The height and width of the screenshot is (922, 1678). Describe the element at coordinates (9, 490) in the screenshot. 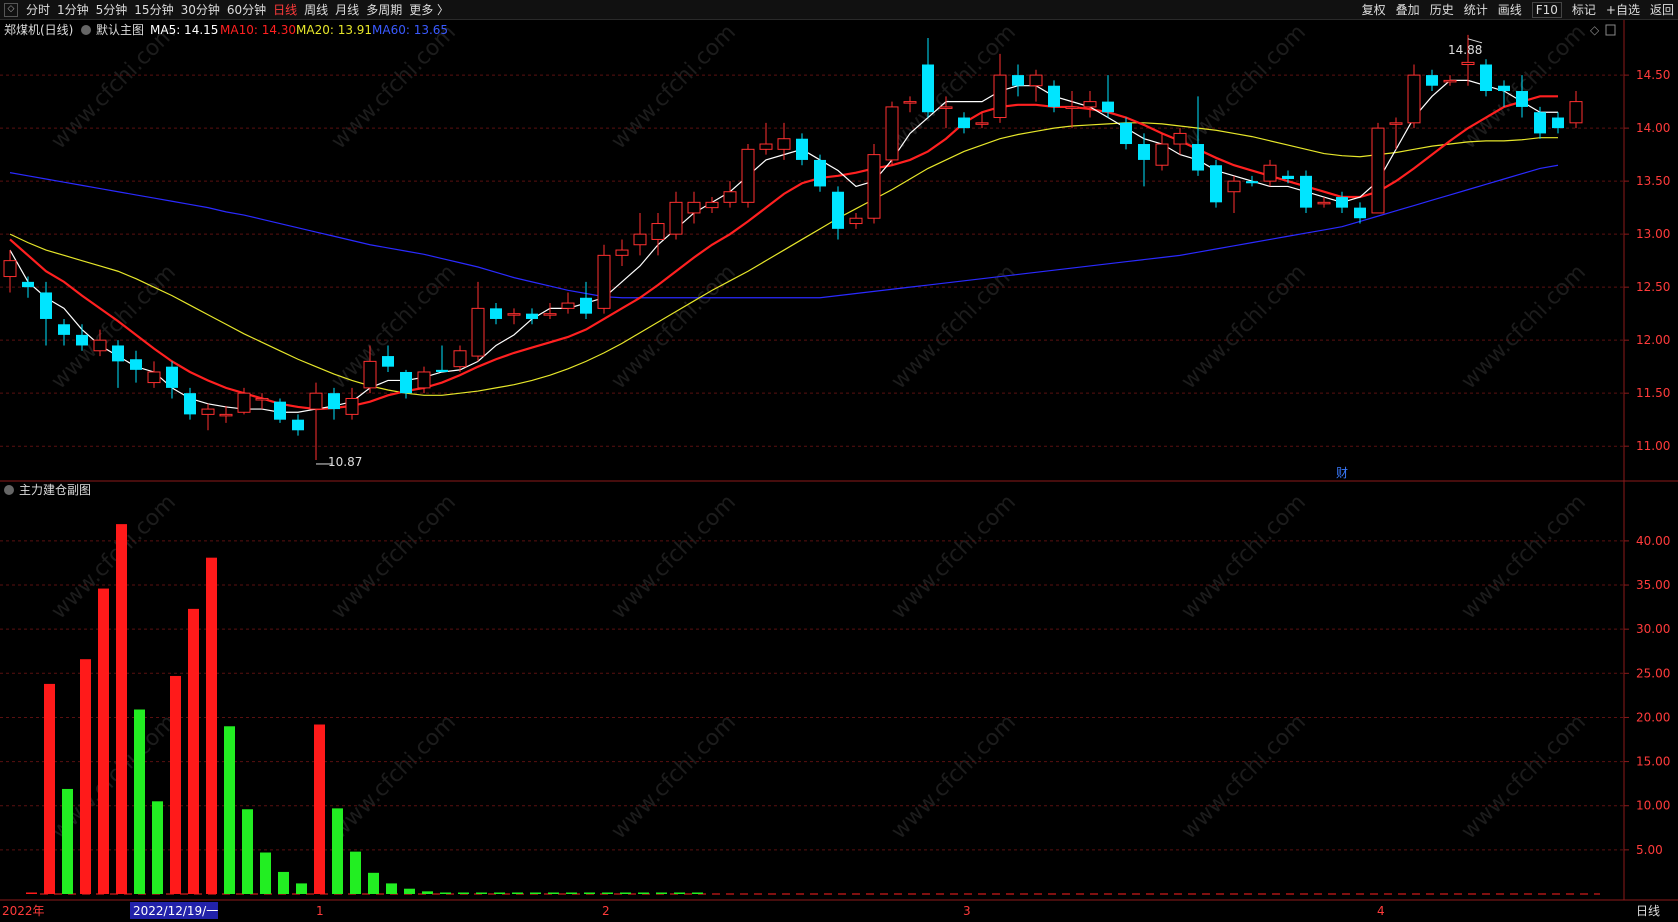

I see `subchart-dropdown-icon` at that location.